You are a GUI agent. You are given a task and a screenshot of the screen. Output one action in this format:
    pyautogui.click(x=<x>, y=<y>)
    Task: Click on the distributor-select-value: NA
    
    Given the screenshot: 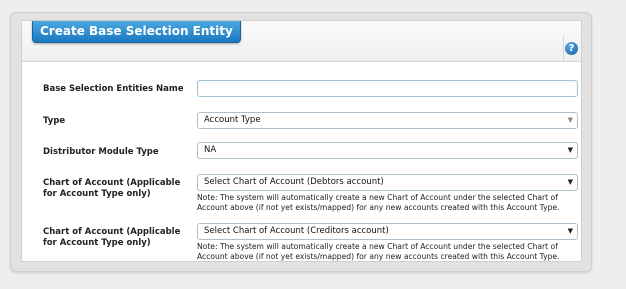 What is the action you would take?
    pyautogui.click(x=210, y=150)
    